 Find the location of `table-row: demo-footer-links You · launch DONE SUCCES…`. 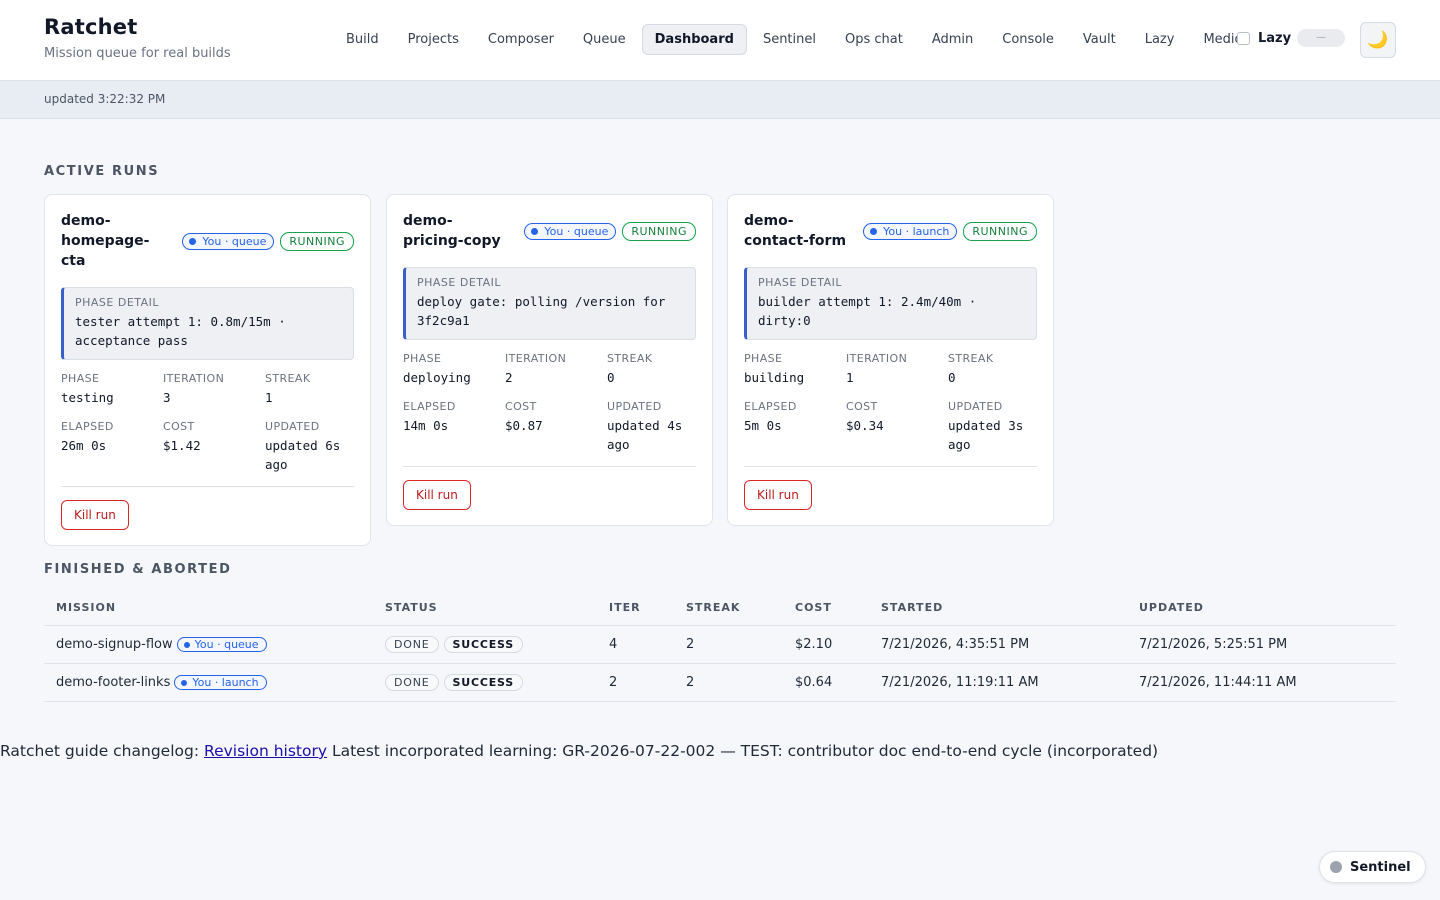

table-row: demo-footer-links You · launch DONE SUCCES… is located at coordinates (720, 683).